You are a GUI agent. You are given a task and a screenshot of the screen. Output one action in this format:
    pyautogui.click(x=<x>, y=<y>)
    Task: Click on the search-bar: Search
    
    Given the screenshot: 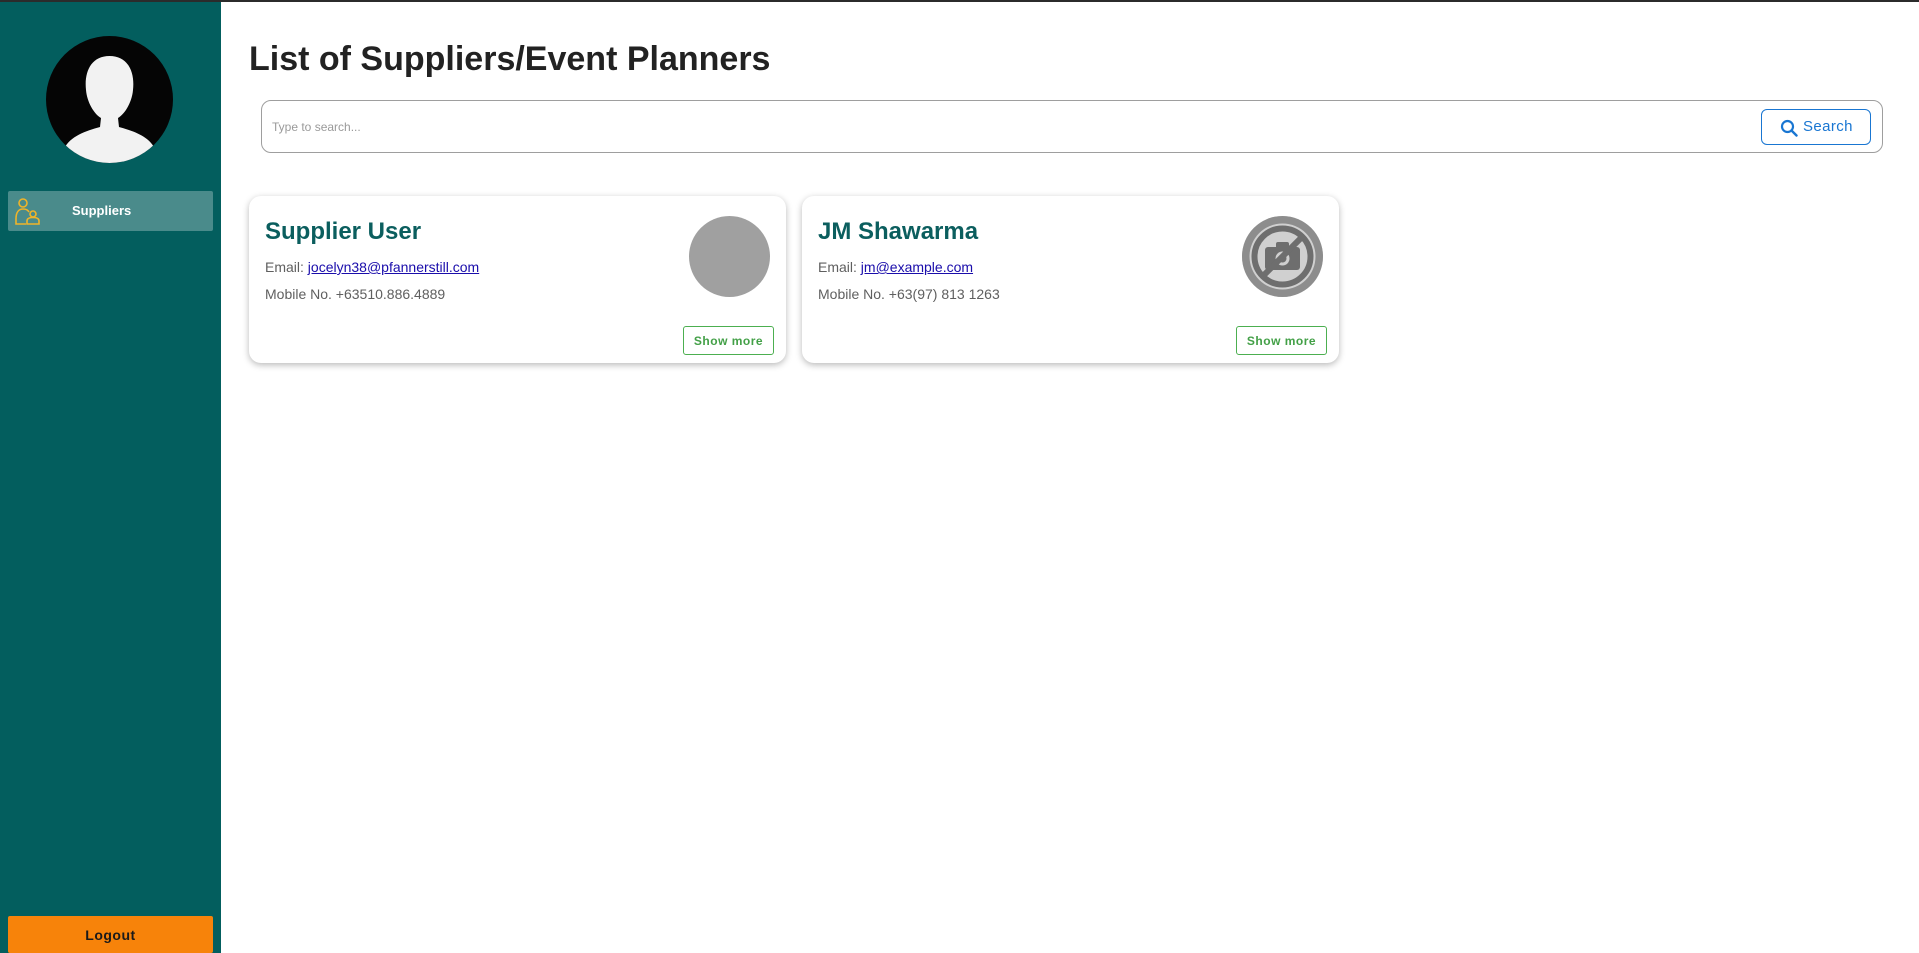 What is the action you would take?
    pyautogui.click(x=1072, y=126)
    